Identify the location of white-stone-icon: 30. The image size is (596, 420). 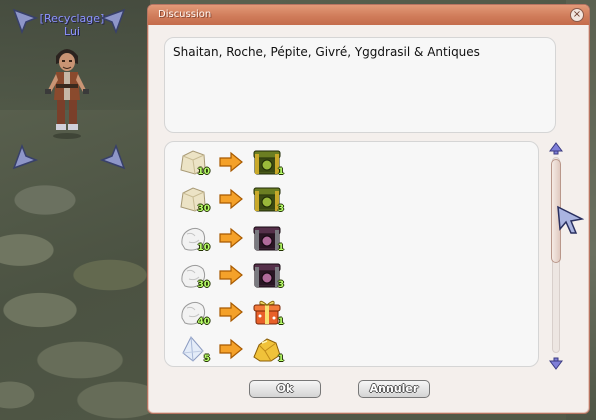
(193, 275).